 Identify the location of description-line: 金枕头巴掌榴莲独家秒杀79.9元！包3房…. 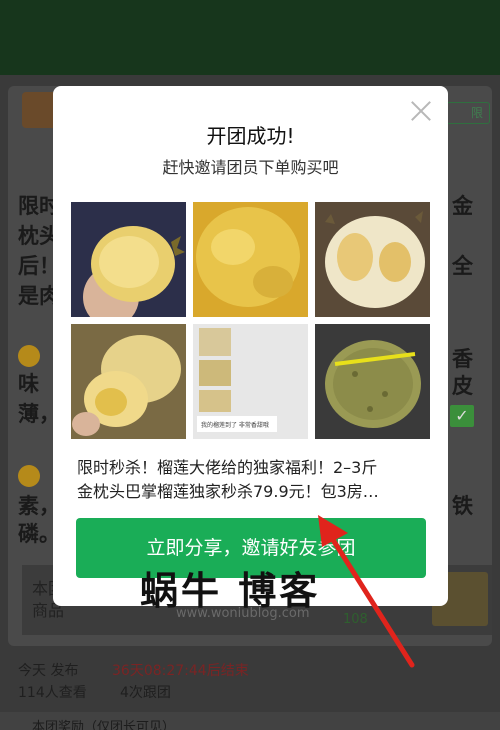
(228, 491).